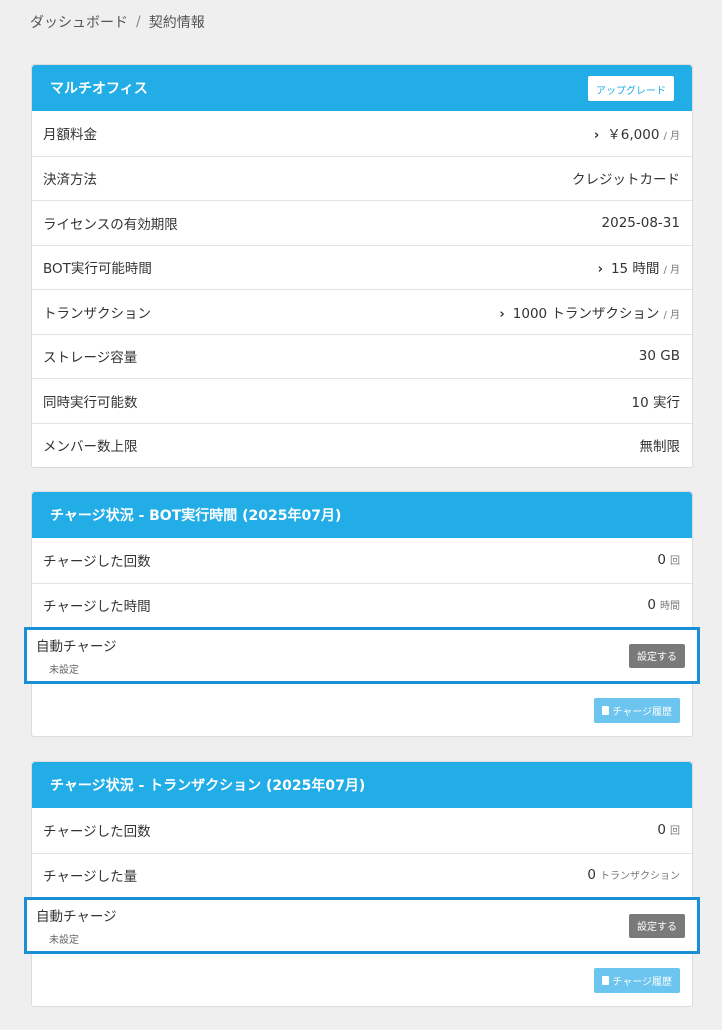 This screenshot has height=1030, width=722. What do you see at coordinates (362, 605) in the screenshot?
I see `bot-charge-time-row: チャージした時間 0 時間` at bounding box center [362, 605].